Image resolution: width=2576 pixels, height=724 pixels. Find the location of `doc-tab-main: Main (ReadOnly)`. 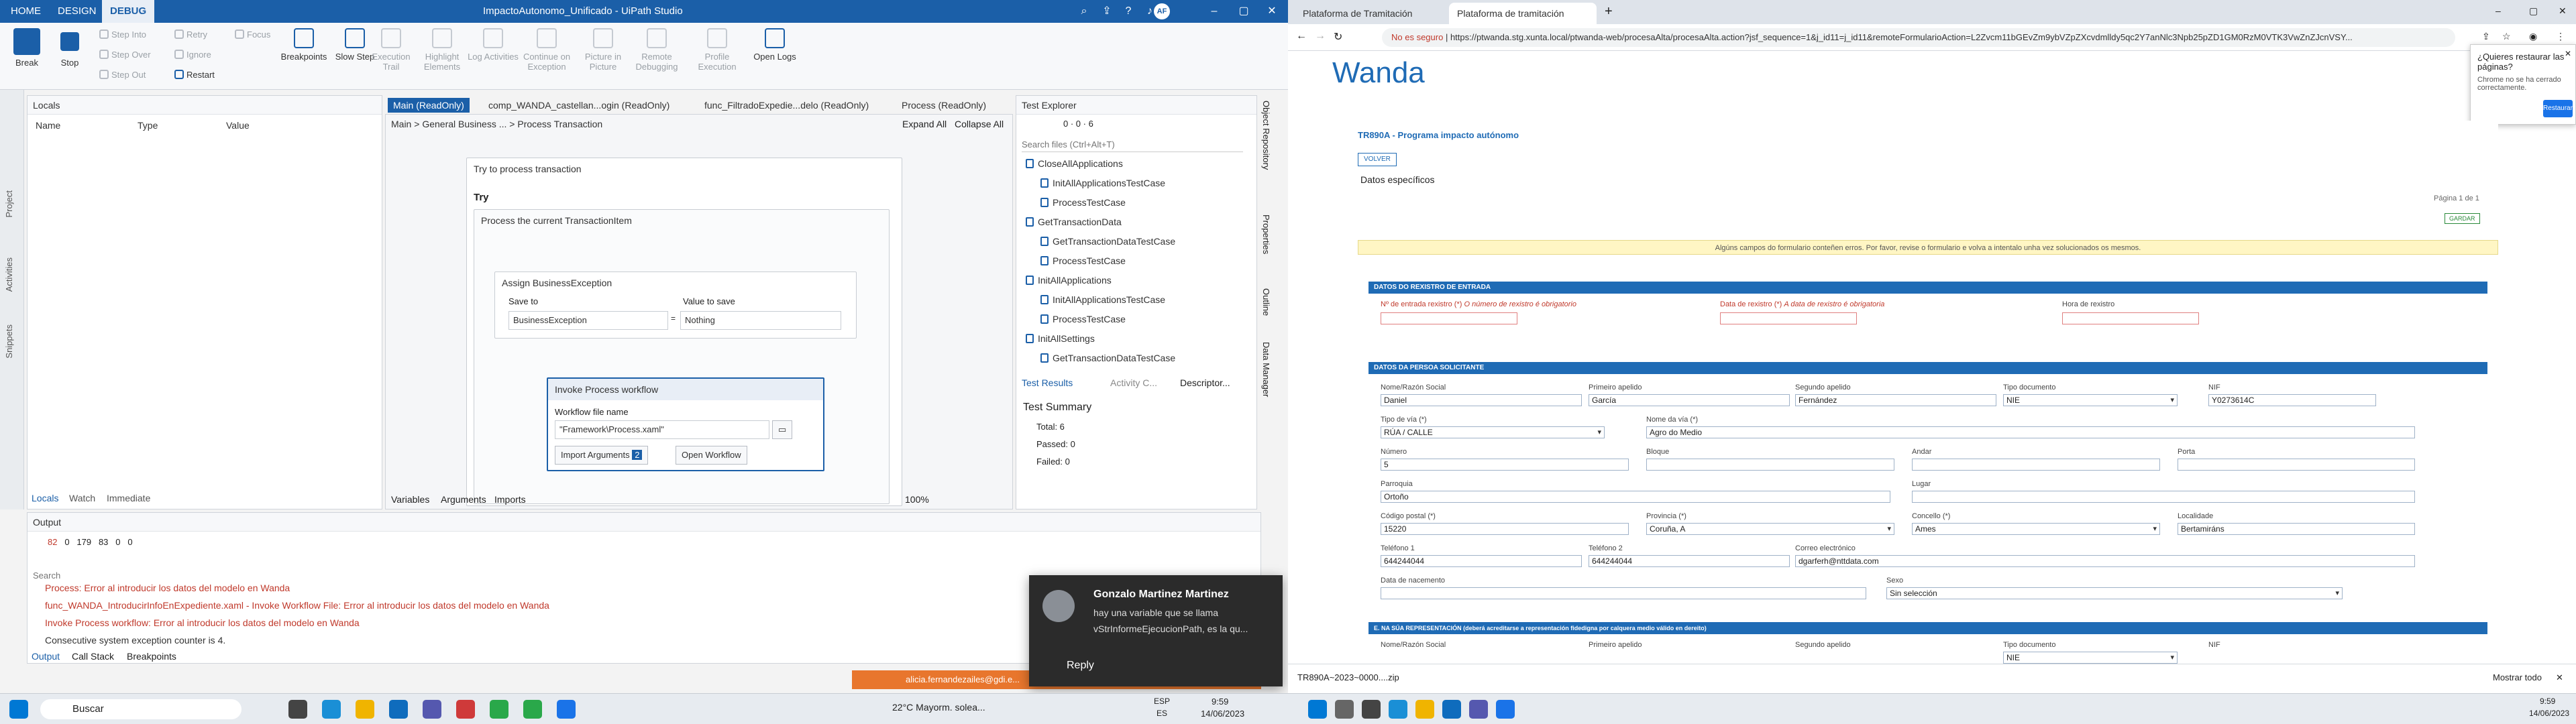

doc-tab-main: Main (ReadOnly) is located at coordinates (429, 105).